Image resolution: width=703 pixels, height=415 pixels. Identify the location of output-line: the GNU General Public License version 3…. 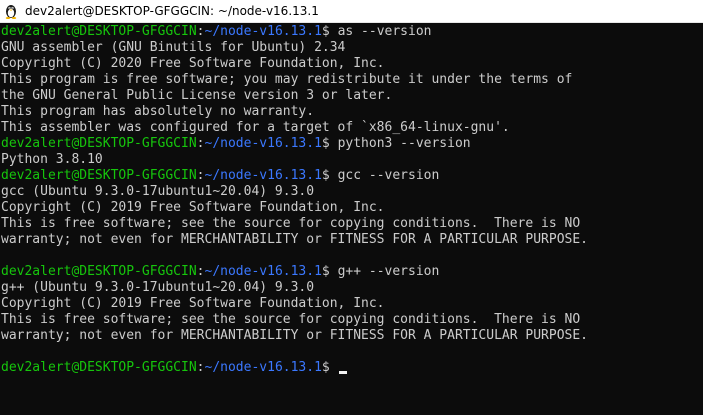
(197, 95).